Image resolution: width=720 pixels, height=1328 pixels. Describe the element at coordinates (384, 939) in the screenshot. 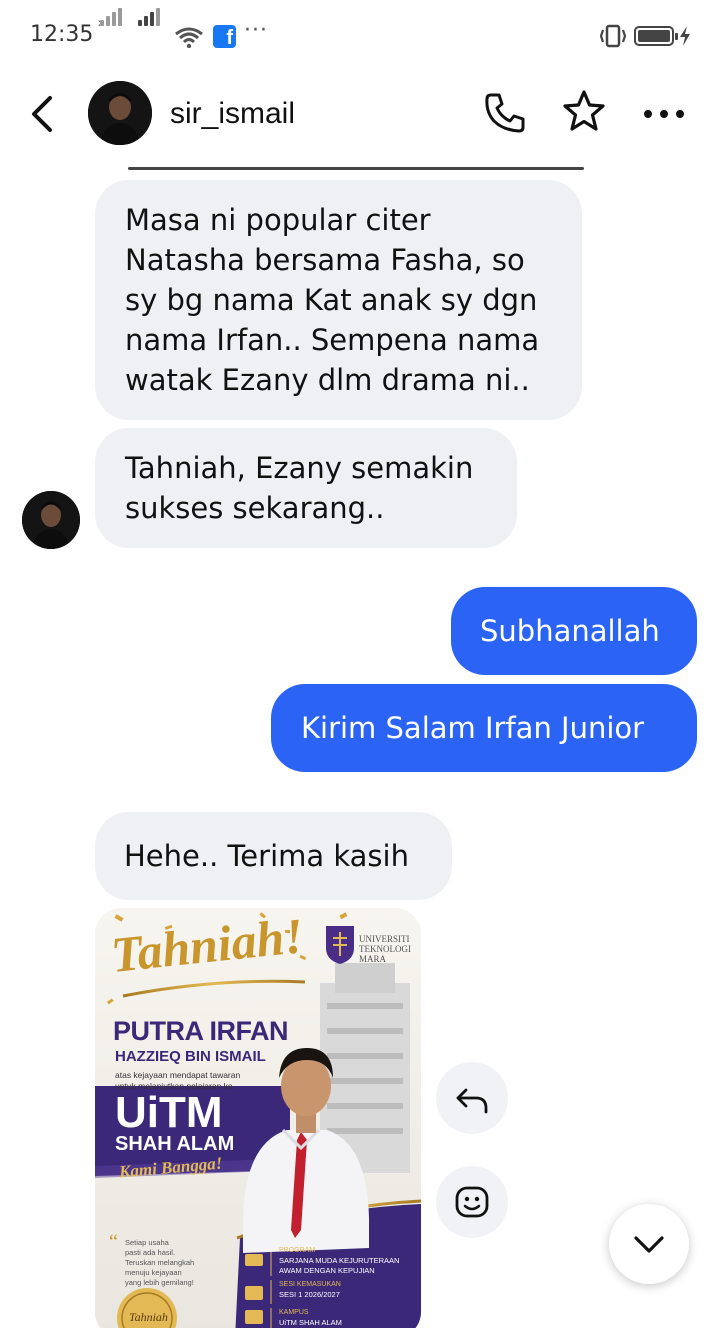

I see `poster-uni-line: UNIVERSITI` at that location.